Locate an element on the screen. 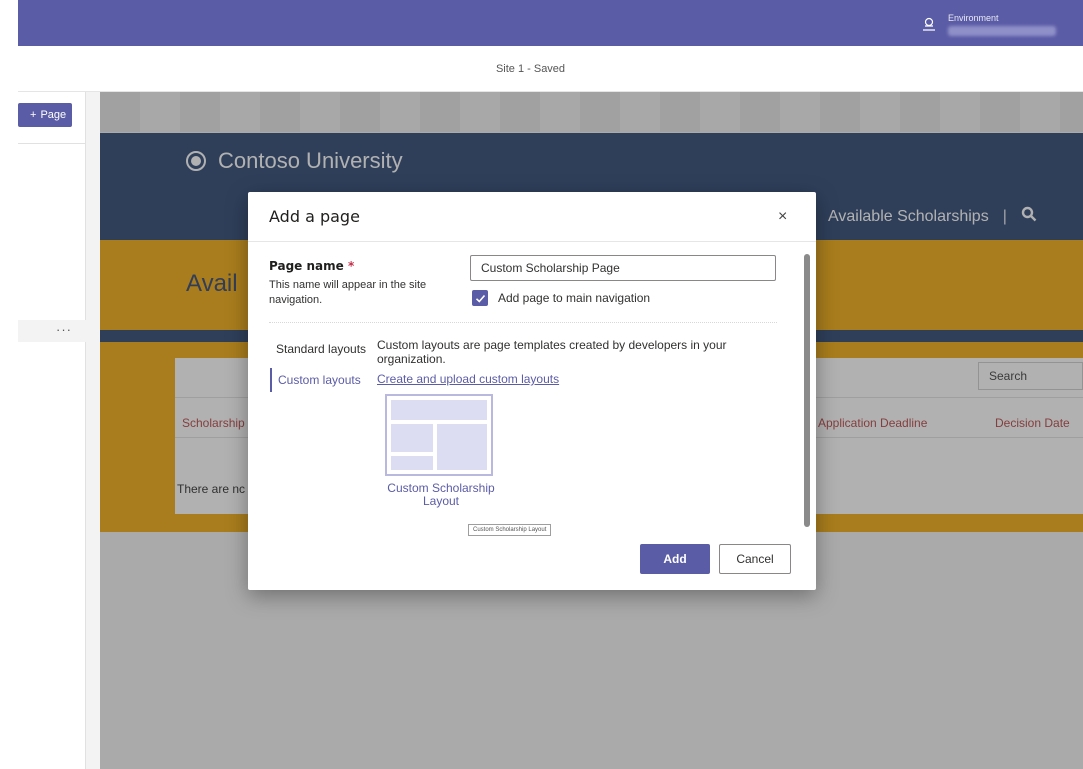 The image size is (1083, 769). create-upload-custom-layouts-link: Create and upload custom layouts is located at coordinates (468, 379).